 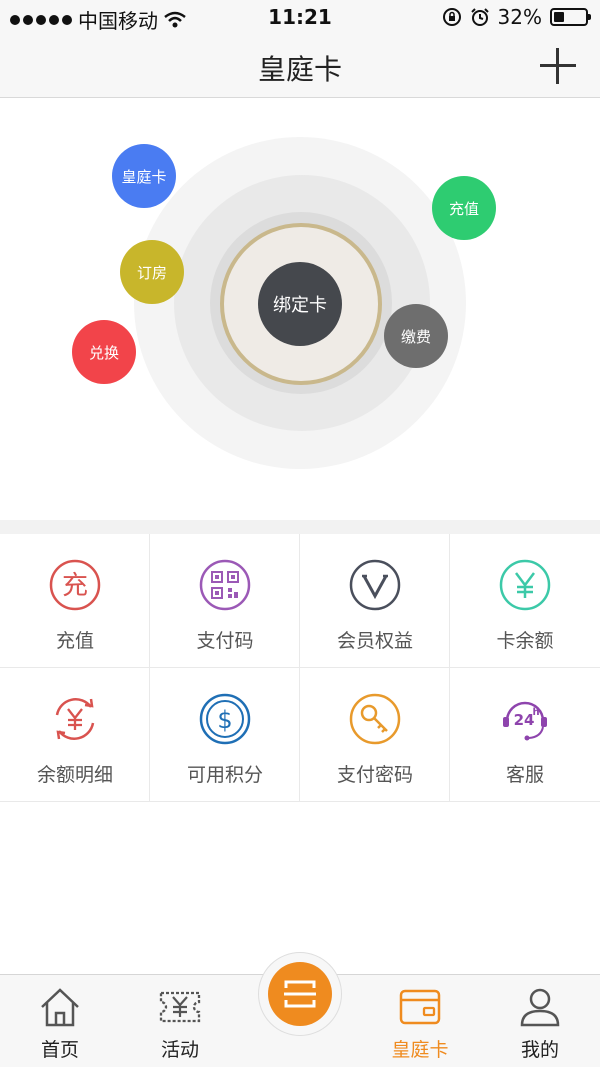 I want to click on grid-item-pay-code: 支付码, so click(x=225, y=601).